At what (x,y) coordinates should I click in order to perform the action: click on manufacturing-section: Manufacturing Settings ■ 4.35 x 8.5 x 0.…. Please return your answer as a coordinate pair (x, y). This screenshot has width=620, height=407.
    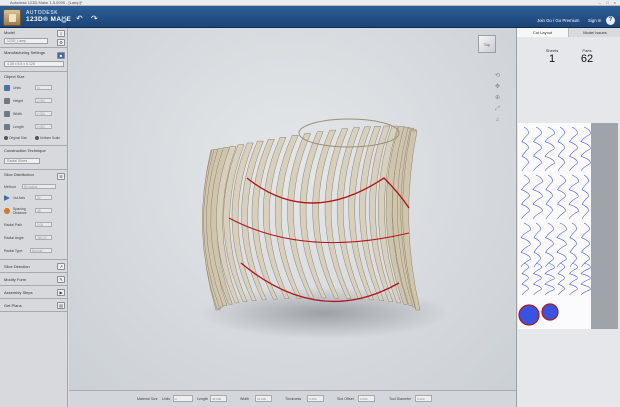
    Looking at the image, I should click on (34, 60).